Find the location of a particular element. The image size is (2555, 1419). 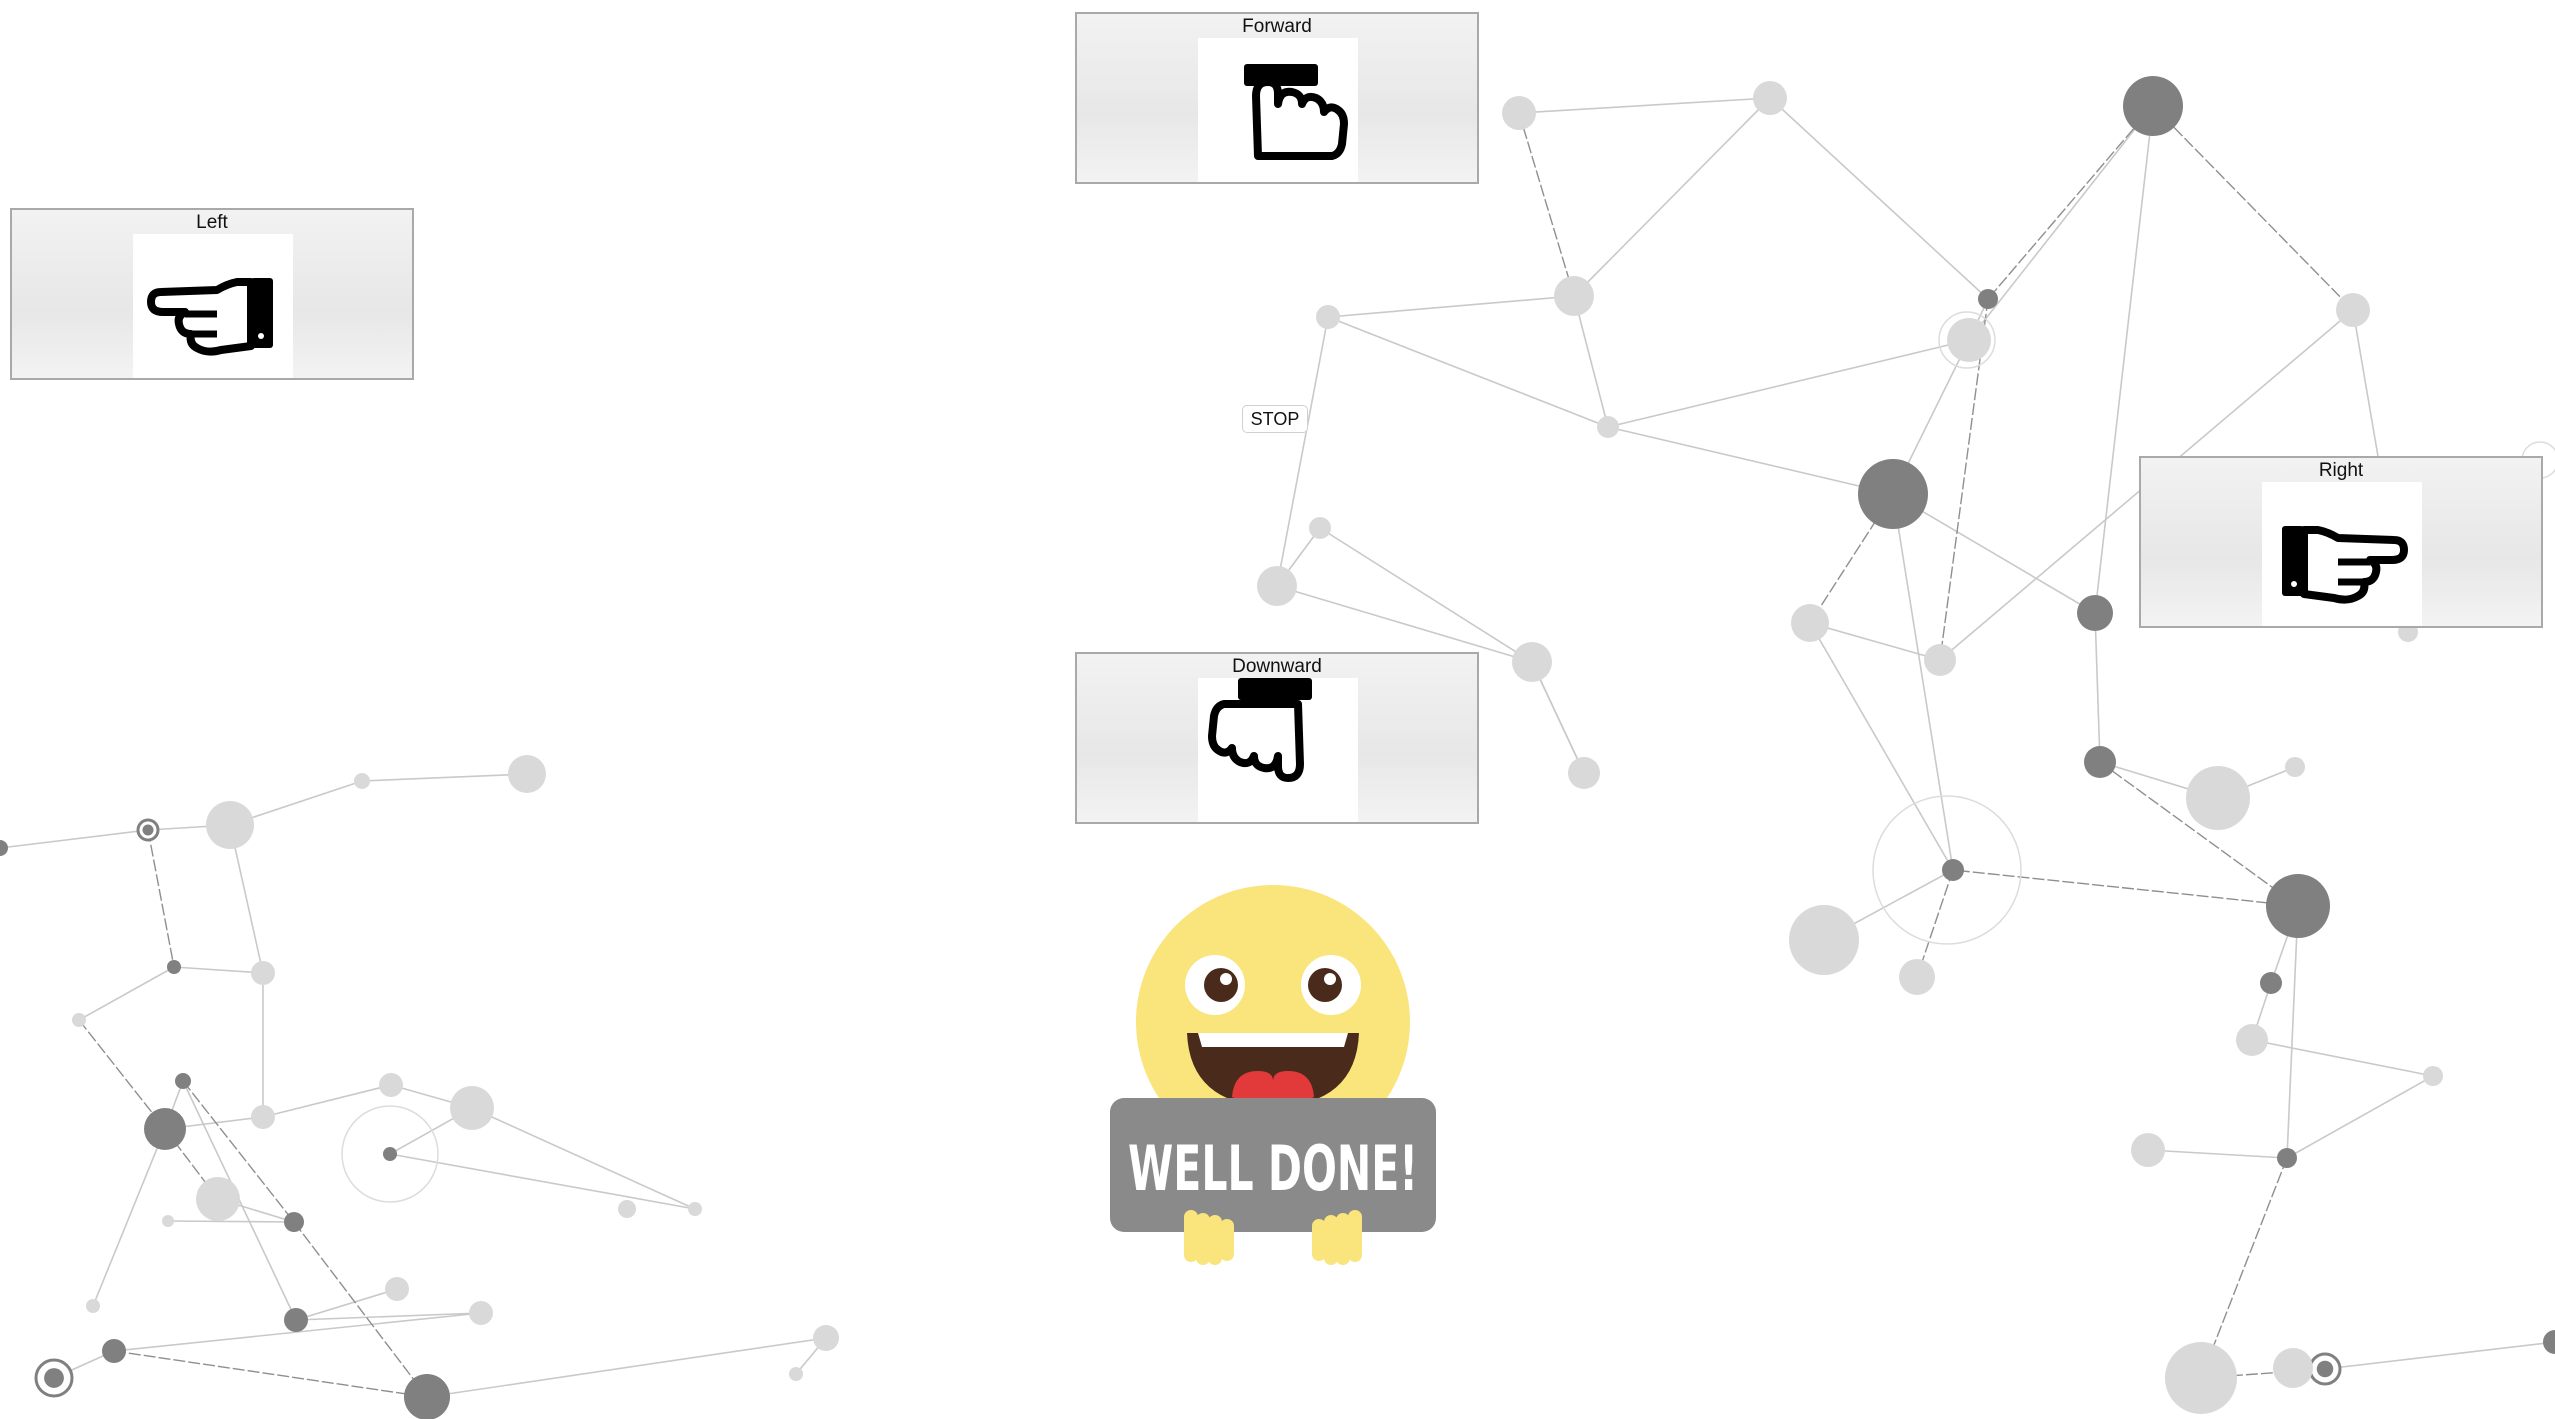

downward-button: Downward is located at coordinates (1277, 738).